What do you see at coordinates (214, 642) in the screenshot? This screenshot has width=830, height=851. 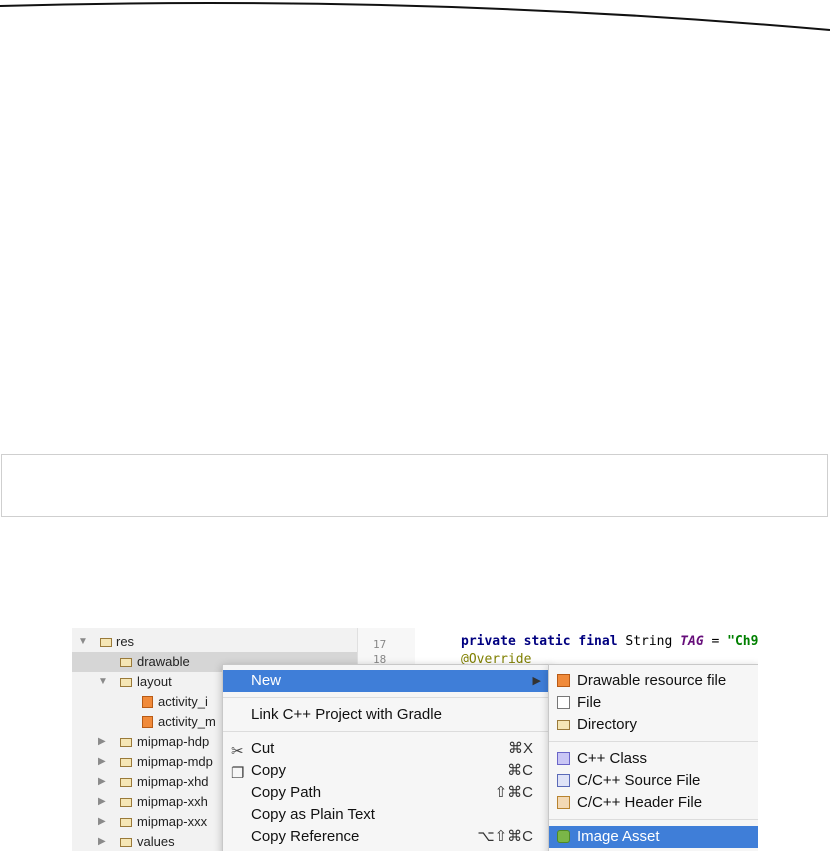 I see `tree-item-res: ▼ res` at bounding box center [214, 642].